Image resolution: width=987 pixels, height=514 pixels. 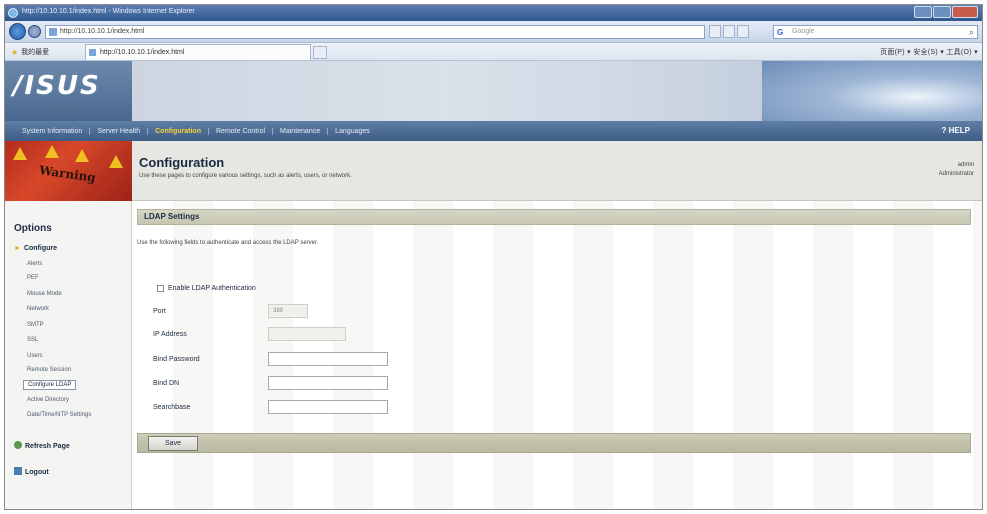 I want to click on sidebar-item-active-directory: Active Directory, so click(x=48, y=400).